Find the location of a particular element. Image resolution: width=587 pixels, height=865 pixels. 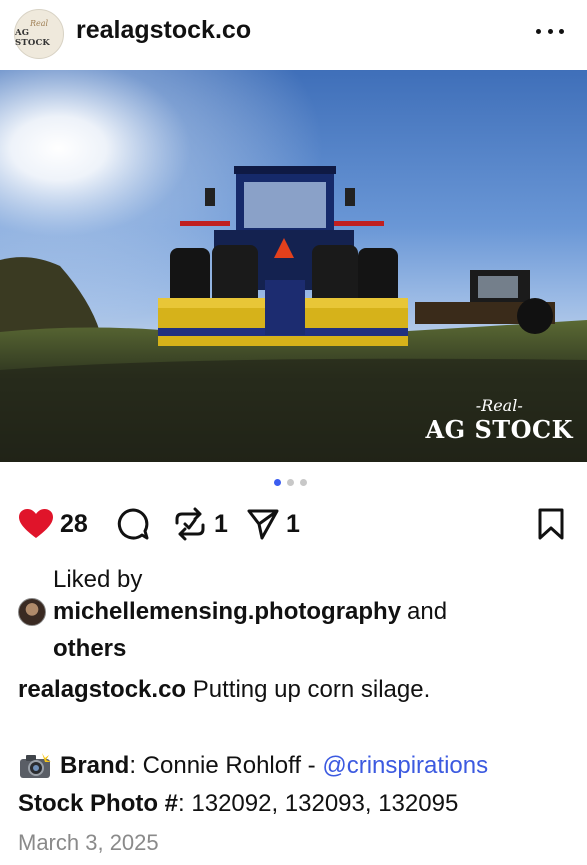

stock-label: Stock Photo # is located at coordinates (98, 803).